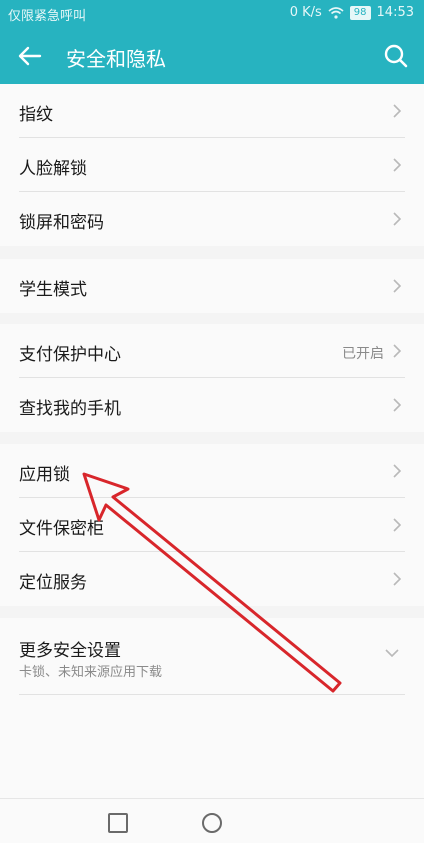 Image resolution: width=424 pixels, height=843 pixels. I want to click on settings-item-find-my-phone: 查找我的手机, so click(212, 405).